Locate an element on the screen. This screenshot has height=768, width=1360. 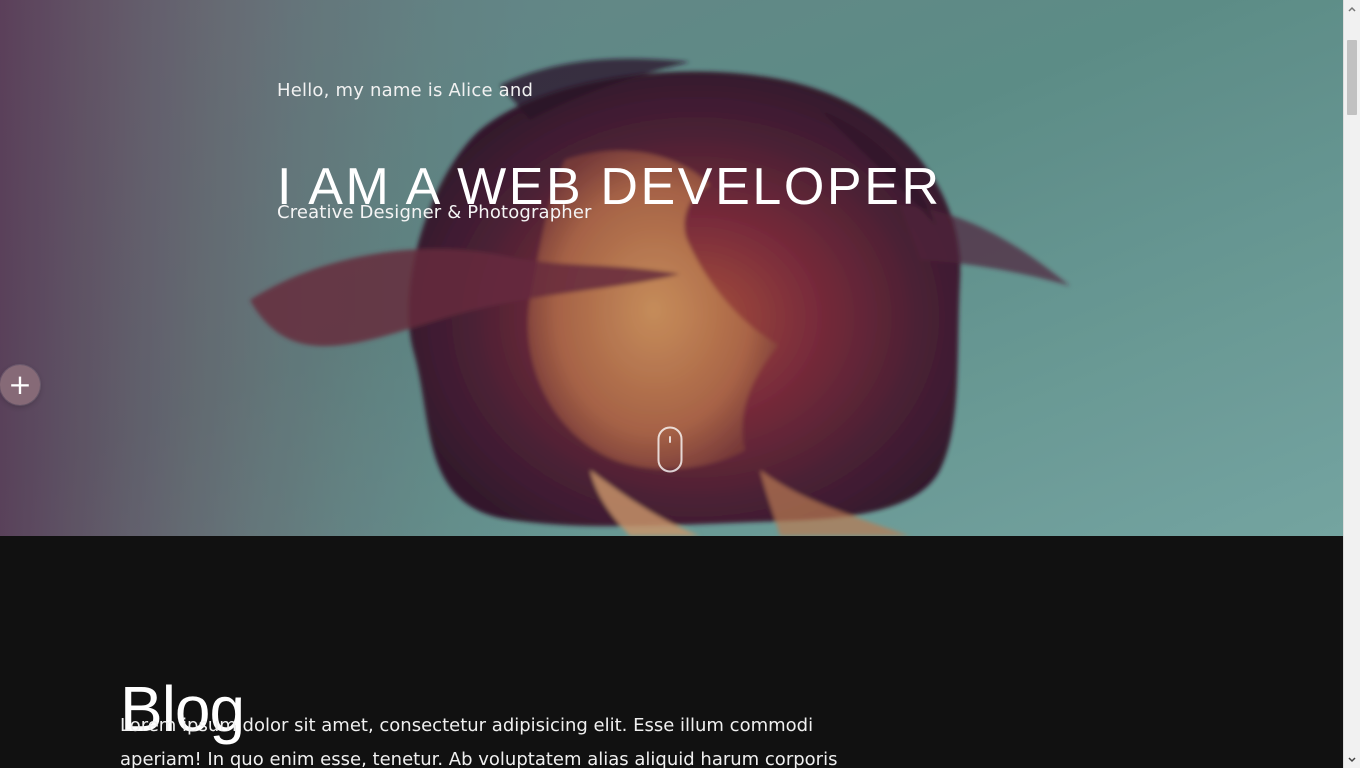
scrollbar-up-button is located at coordinates (1352, 8).